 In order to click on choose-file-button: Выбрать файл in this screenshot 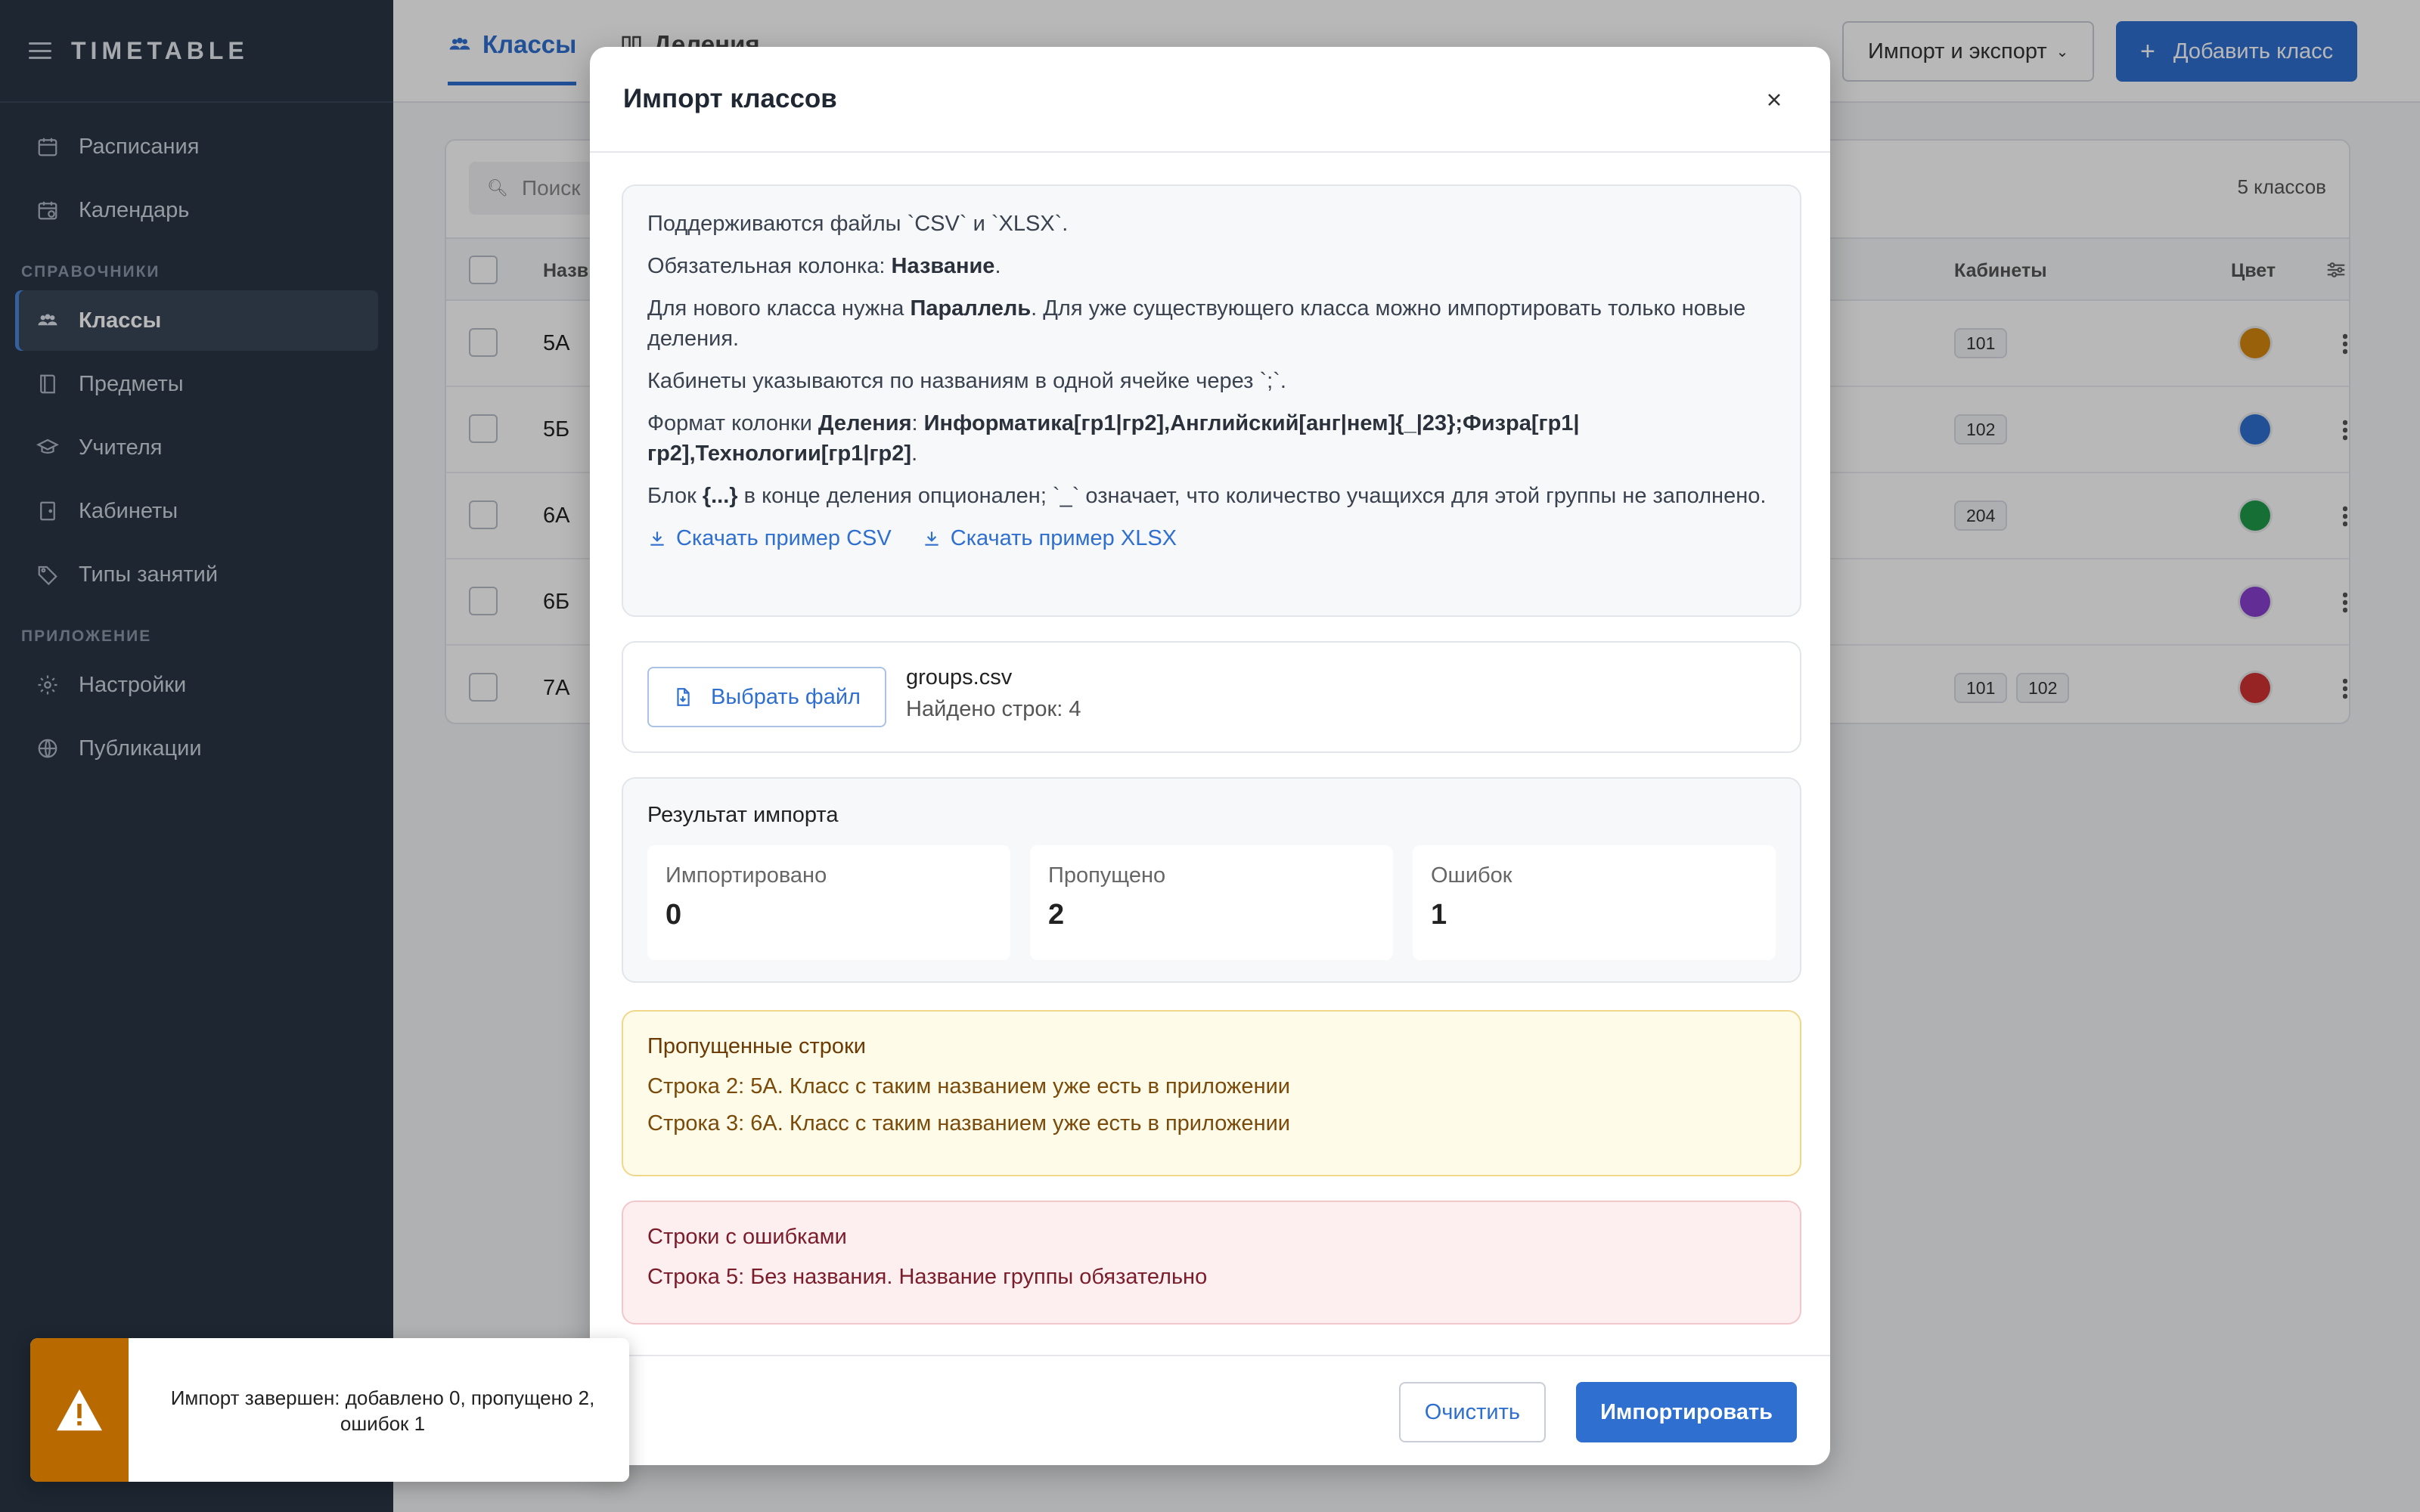, I will do `click(766, 697)`.